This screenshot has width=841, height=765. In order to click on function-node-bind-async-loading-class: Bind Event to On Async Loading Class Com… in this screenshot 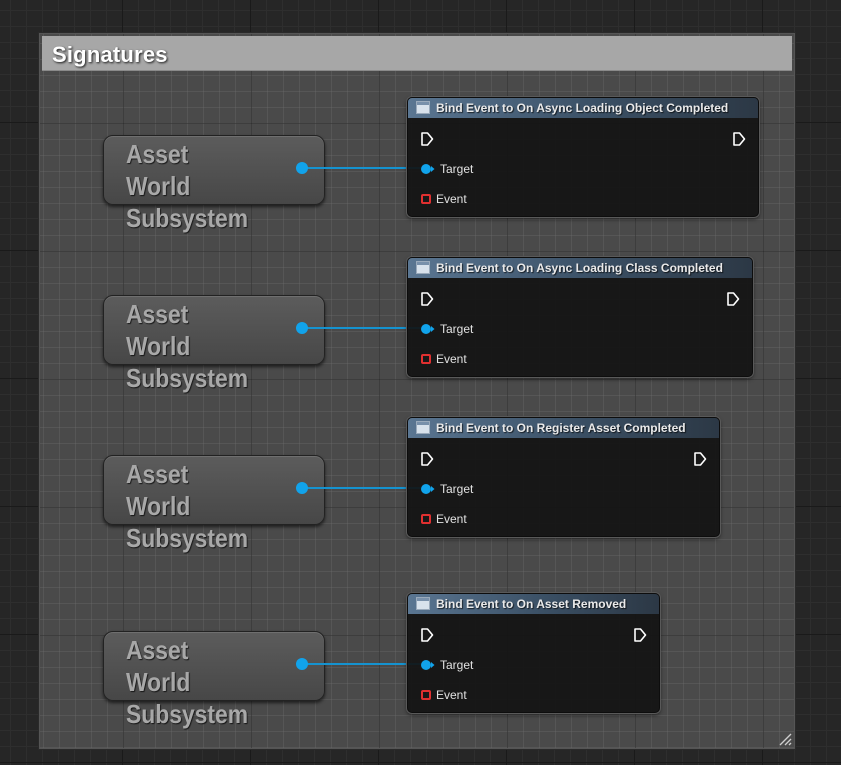, I will do `click(580, 317)`.